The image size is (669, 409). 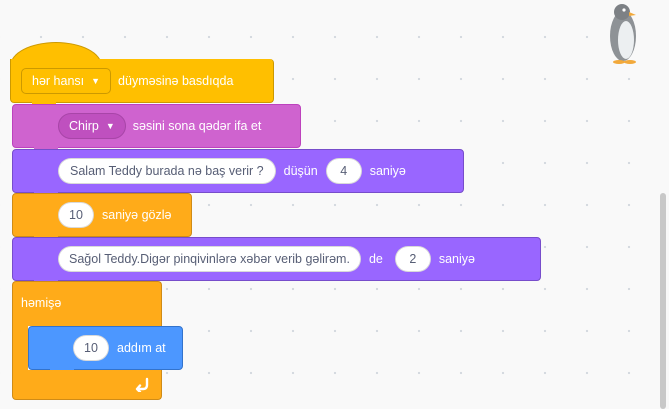 I want to click on move-steps-block: 10 addım at, so click(x=105, y=348).